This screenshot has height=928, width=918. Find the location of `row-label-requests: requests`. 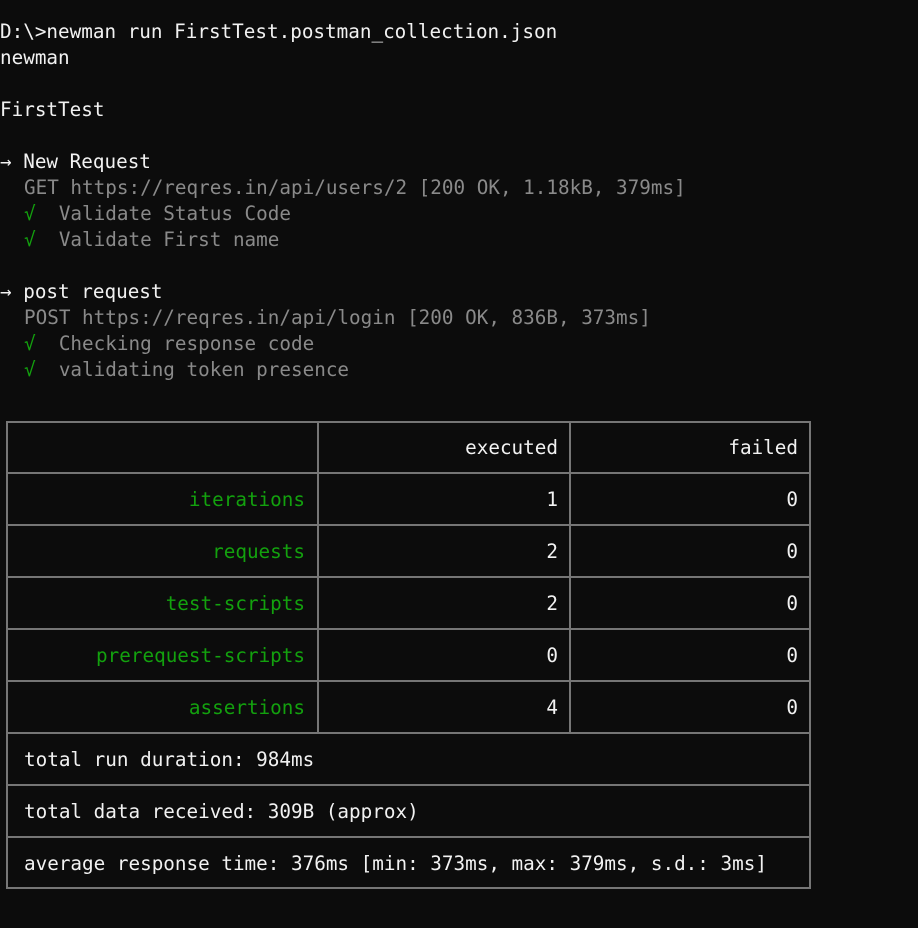

row-label-requests: requests is located at coordinates (258, 551).